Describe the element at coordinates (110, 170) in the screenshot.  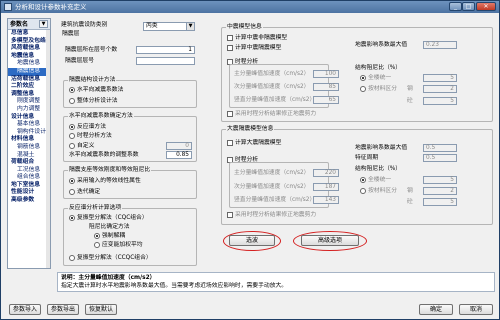
I see `support-group-label: 隔震支座等效刚度和等效阻尼比` at that location.